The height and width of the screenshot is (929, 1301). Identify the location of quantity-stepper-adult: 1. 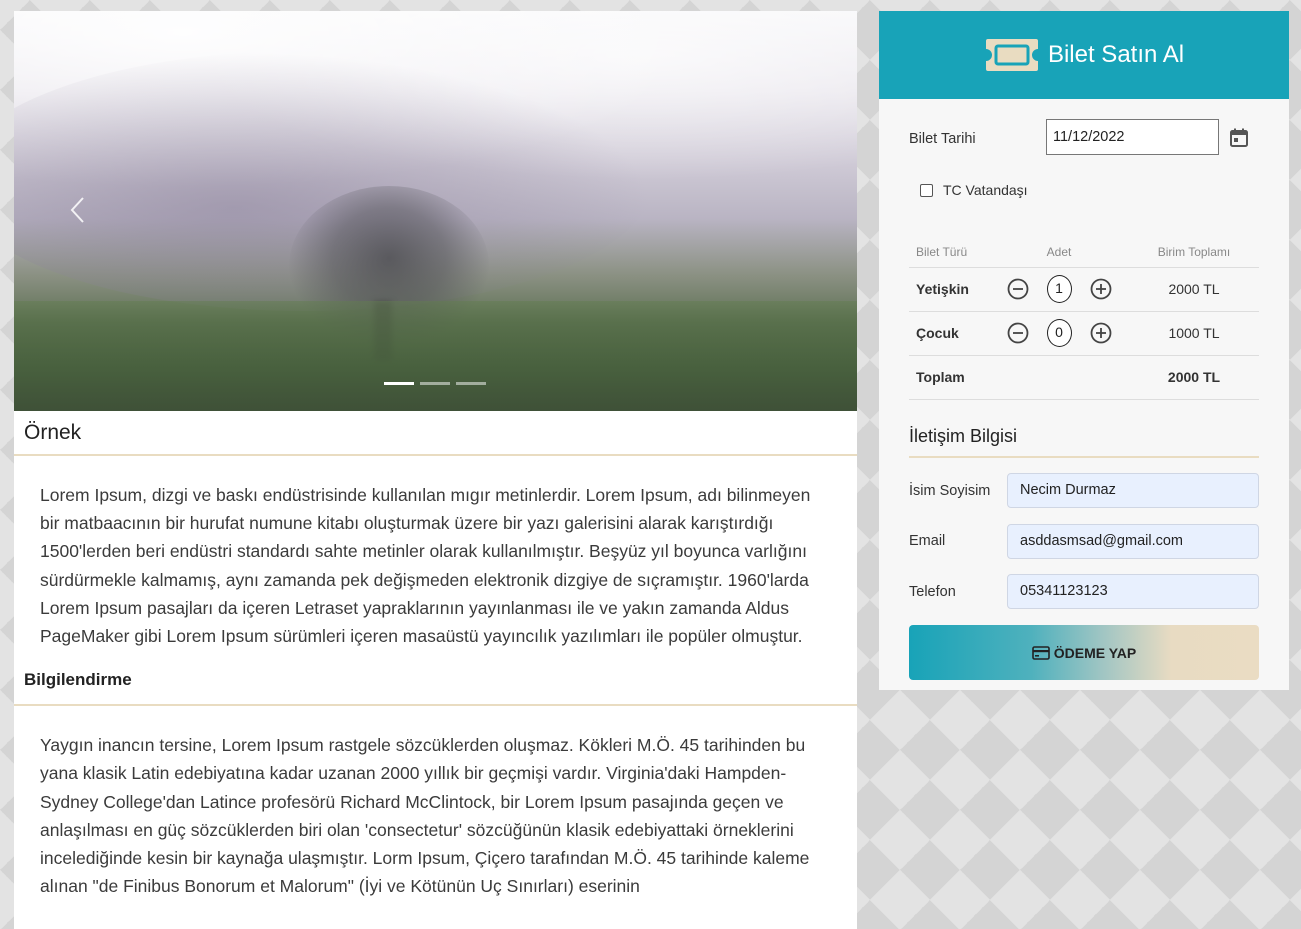
(1059, 289).